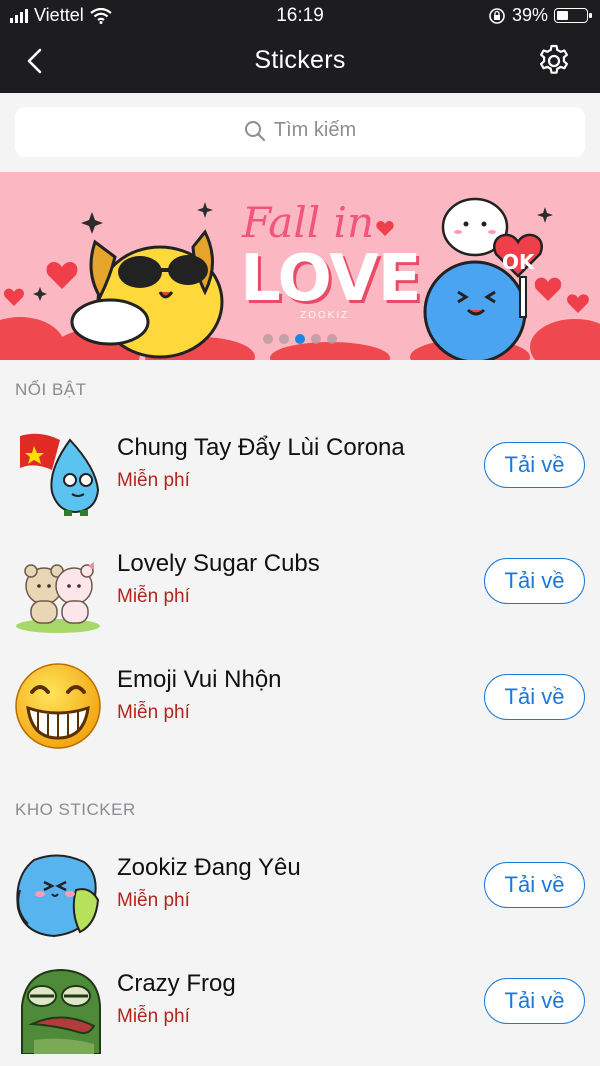  Describe the element at coordinates (497, 15) in the screenshot. I see `rotation-lock-icon` at that location.